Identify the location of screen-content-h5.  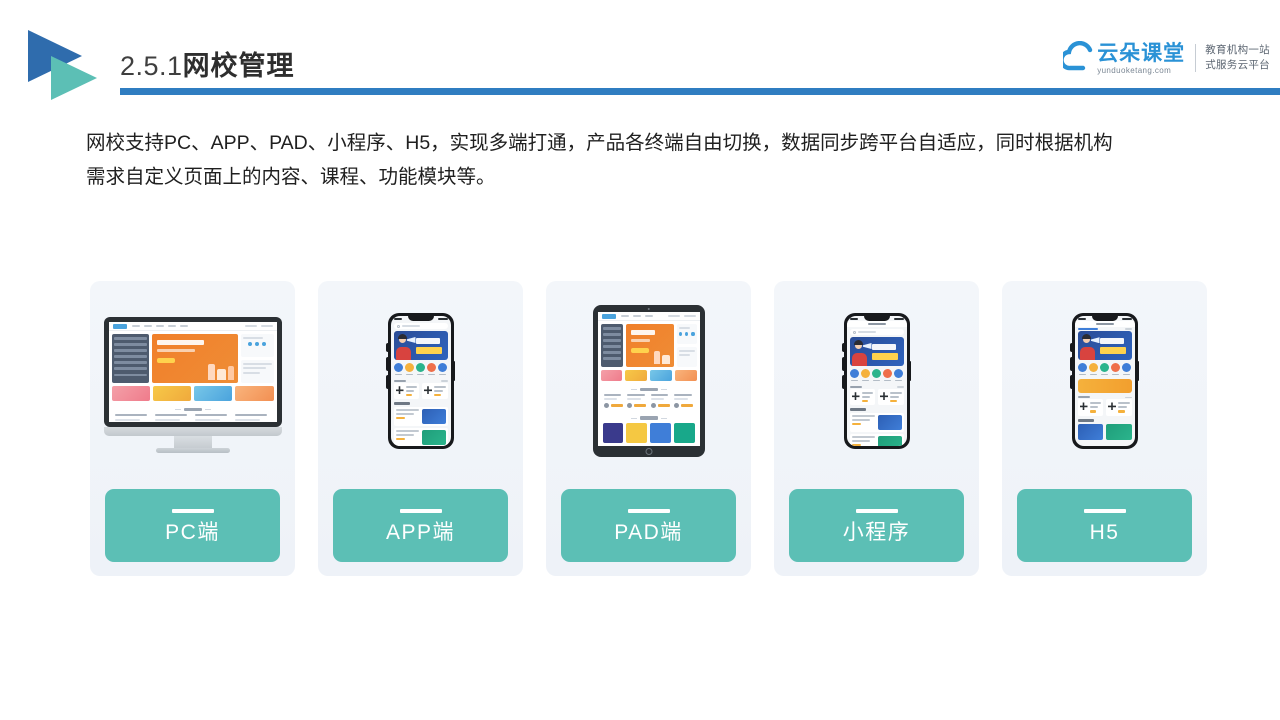
(1104, 381).